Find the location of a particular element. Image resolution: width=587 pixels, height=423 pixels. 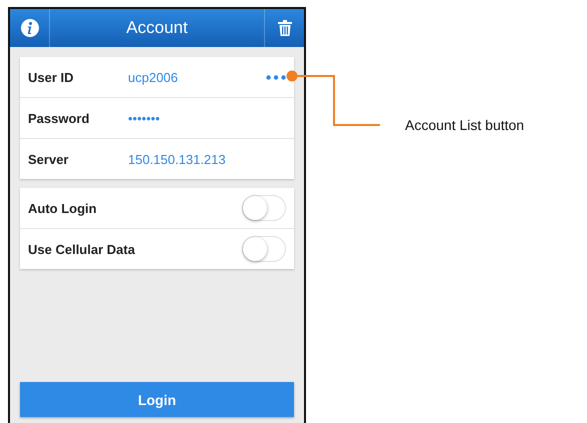

setting-label: Auto Login is located at coordinates (63, 208).